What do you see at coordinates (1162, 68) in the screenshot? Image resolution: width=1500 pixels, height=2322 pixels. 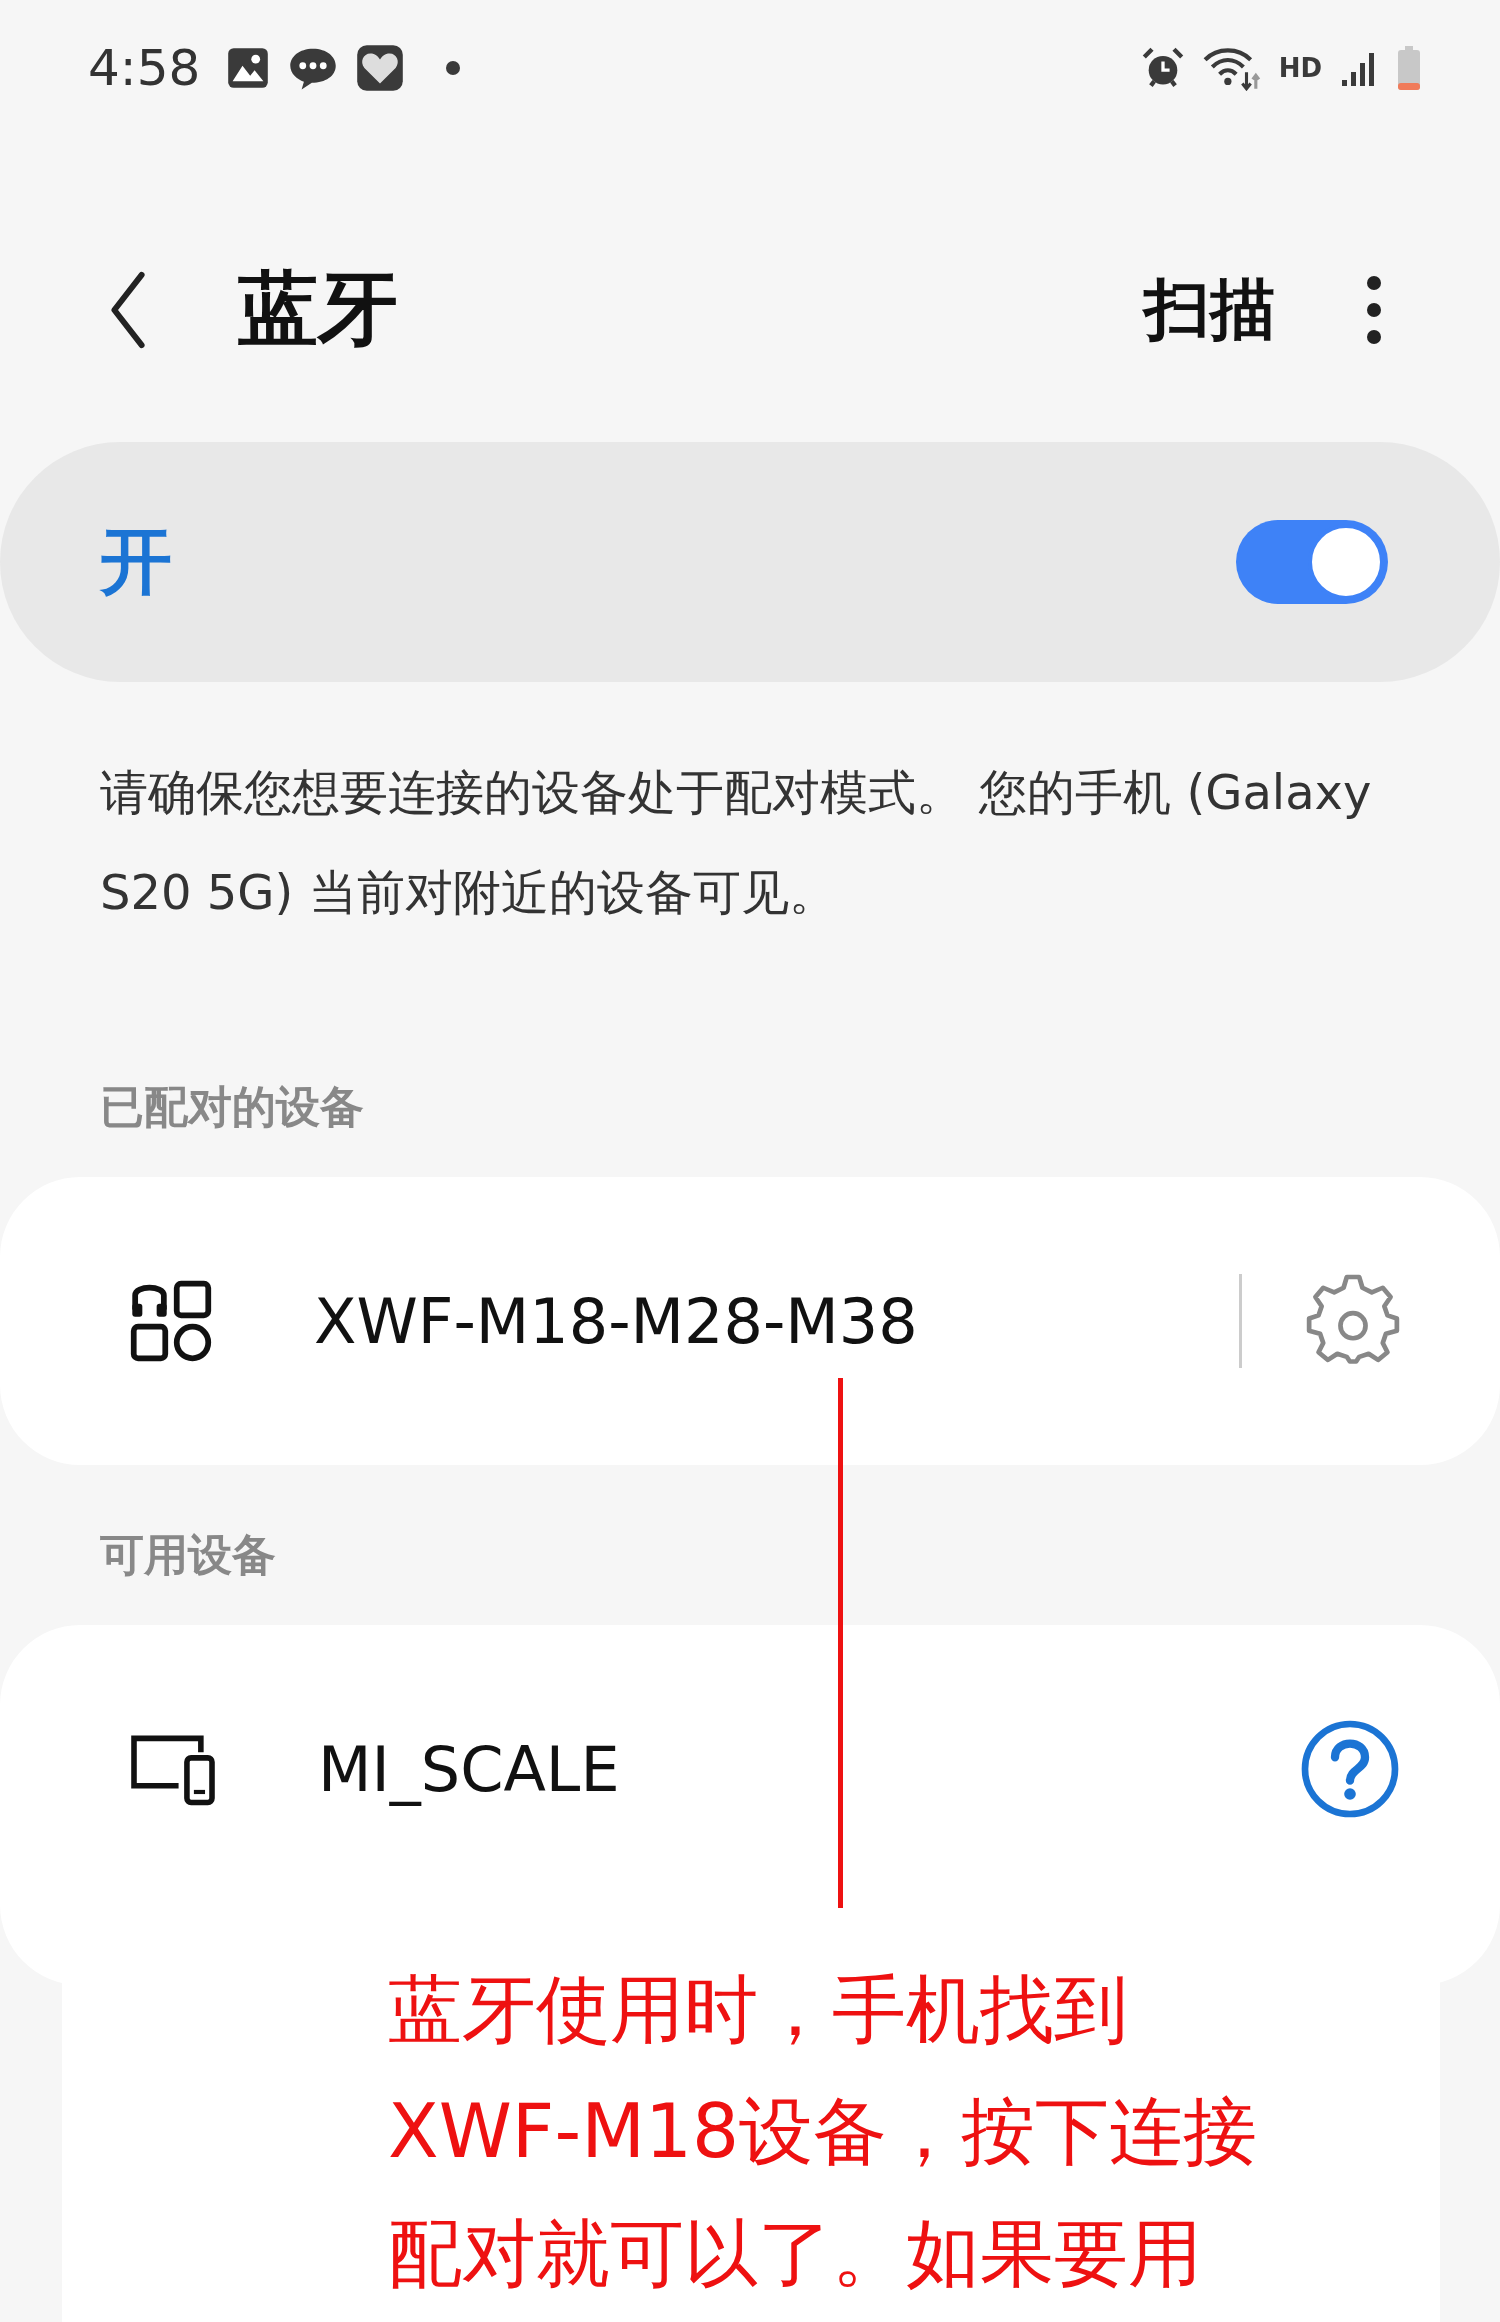 I see `alarm-icon` at bounding box center [1162, 68].